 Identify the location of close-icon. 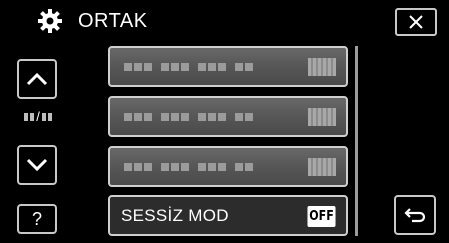
(416, 22).